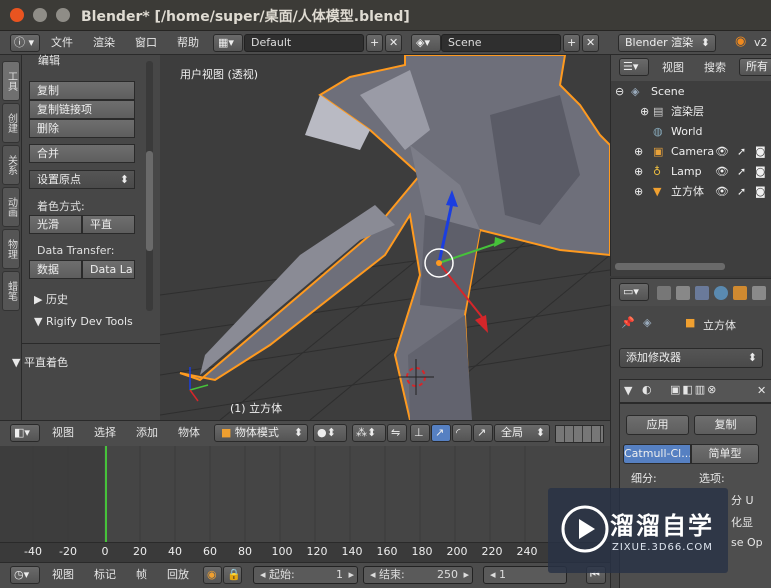 This screenshot has height=588, width=771. I want to click on tab-physics: 物理, so click(11, 249).